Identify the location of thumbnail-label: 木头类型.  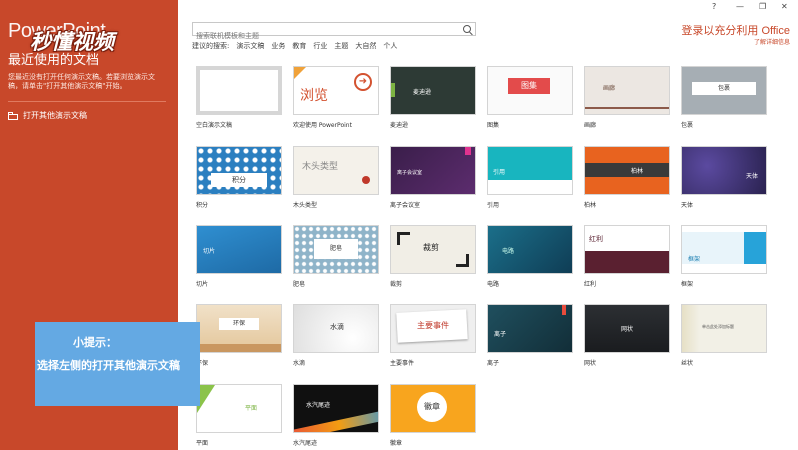
(320, 167).